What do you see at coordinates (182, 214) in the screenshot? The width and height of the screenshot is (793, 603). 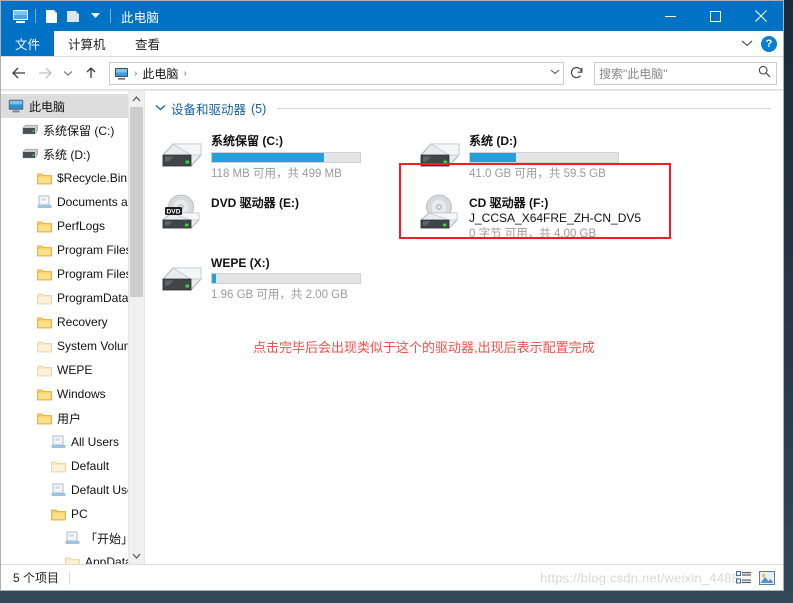 I see `dvd-drive-icon: DVD` at bounding box center [182, 214].